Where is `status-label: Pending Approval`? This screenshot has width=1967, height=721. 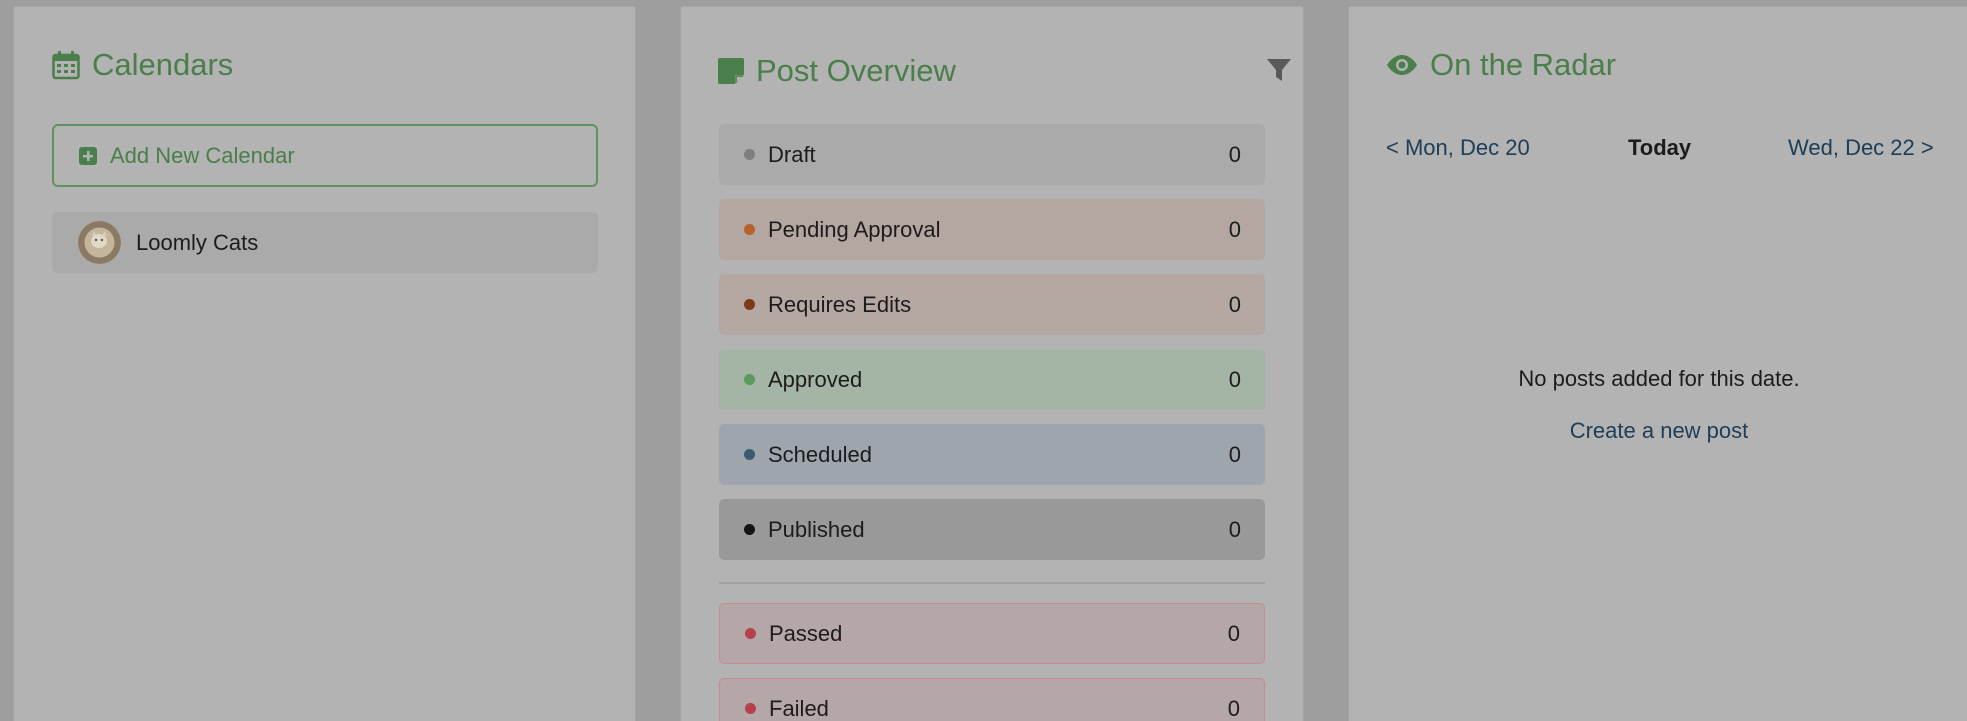 status-label: Pending Approval is located at coordinates (854, 229).